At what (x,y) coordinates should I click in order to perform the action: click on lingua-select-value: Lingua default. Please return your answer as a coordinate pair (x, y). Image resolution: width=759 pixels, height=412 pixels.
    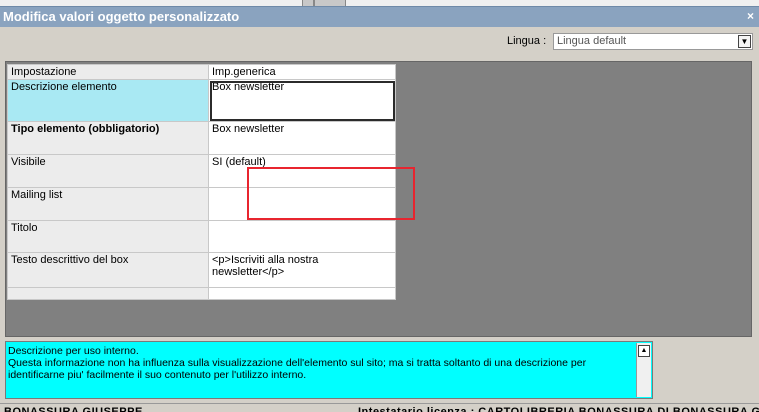
    Looking at the image, I should click on (592, 41).